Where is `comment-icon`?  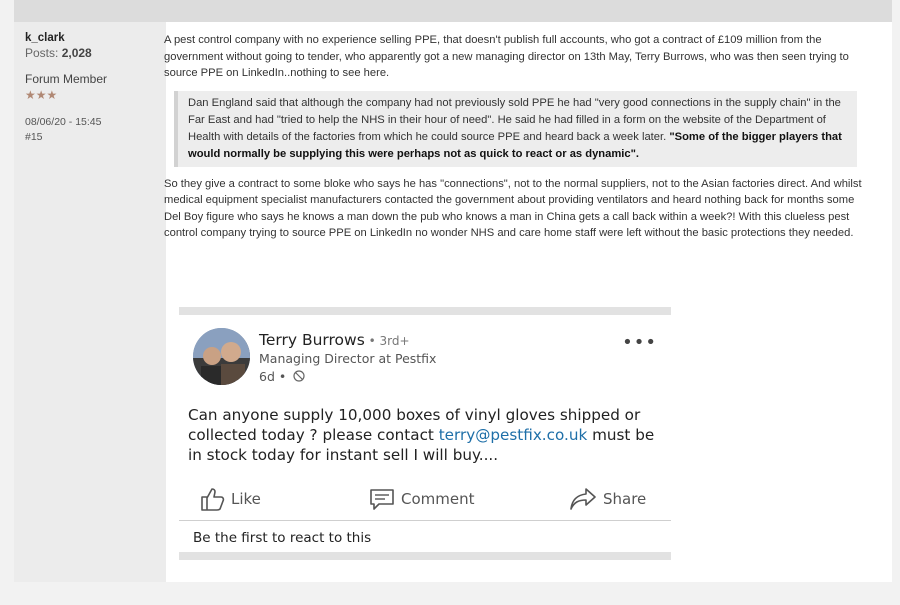
comment-icon is located at coordinates (382, 499).